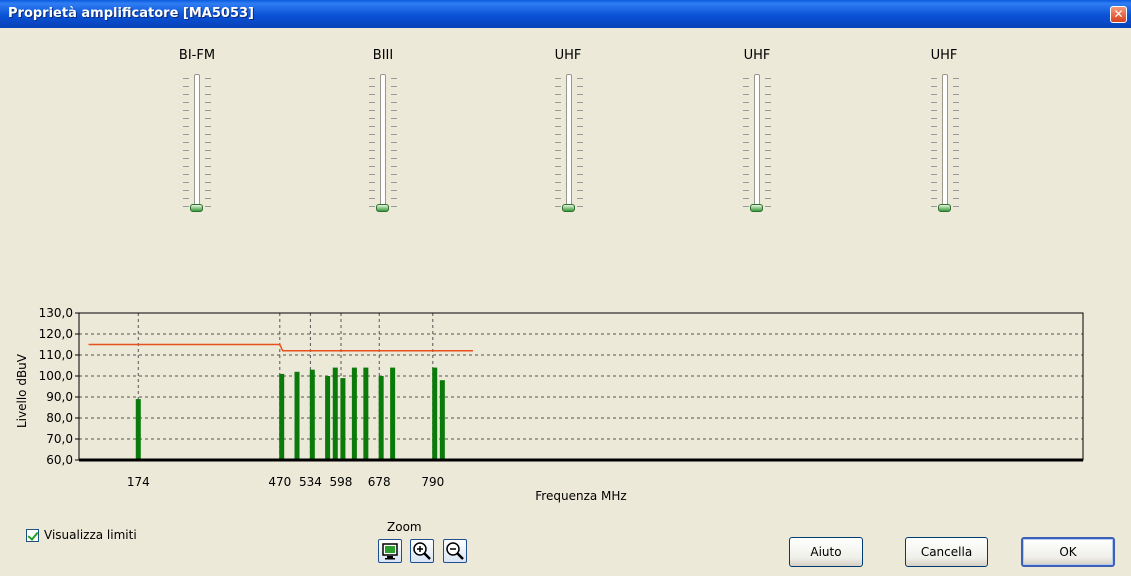 The width and height of the screenshot is (1131, 576). Describe the element at coordinates (280, 347) in the screenshot. I see `limit-line` at that location.